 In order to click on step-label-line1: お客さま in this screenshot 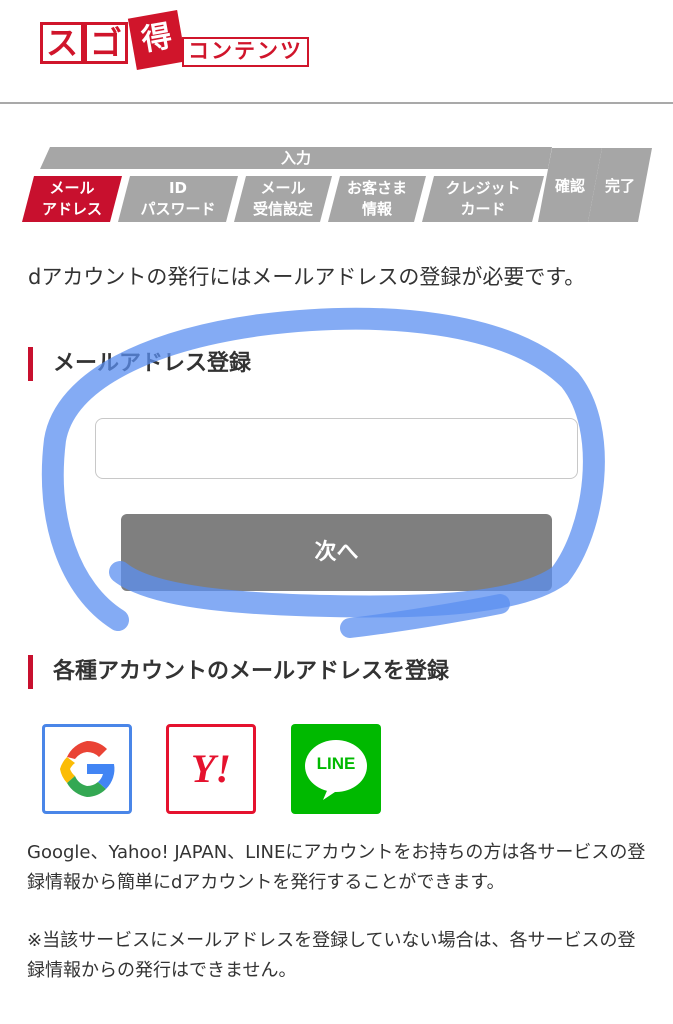, I will do `click(376, 188)`.